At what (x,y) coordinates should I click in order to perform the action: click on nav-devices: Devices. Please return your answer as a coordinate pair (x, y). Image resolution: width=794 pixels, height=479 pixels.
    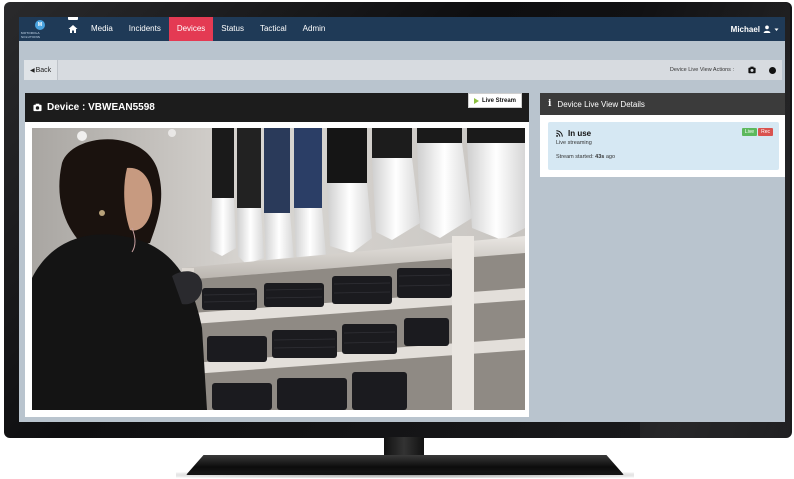
    Looking at the image, I should click on (191, 29).